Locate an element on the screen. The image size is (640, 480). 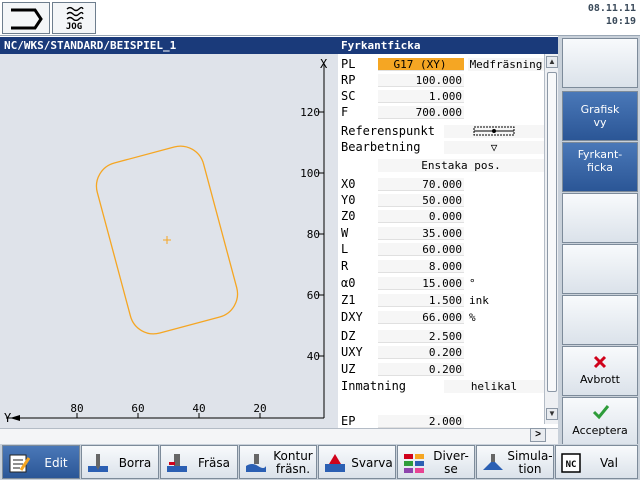
cancel-icon is located at coordinates (600, 362).